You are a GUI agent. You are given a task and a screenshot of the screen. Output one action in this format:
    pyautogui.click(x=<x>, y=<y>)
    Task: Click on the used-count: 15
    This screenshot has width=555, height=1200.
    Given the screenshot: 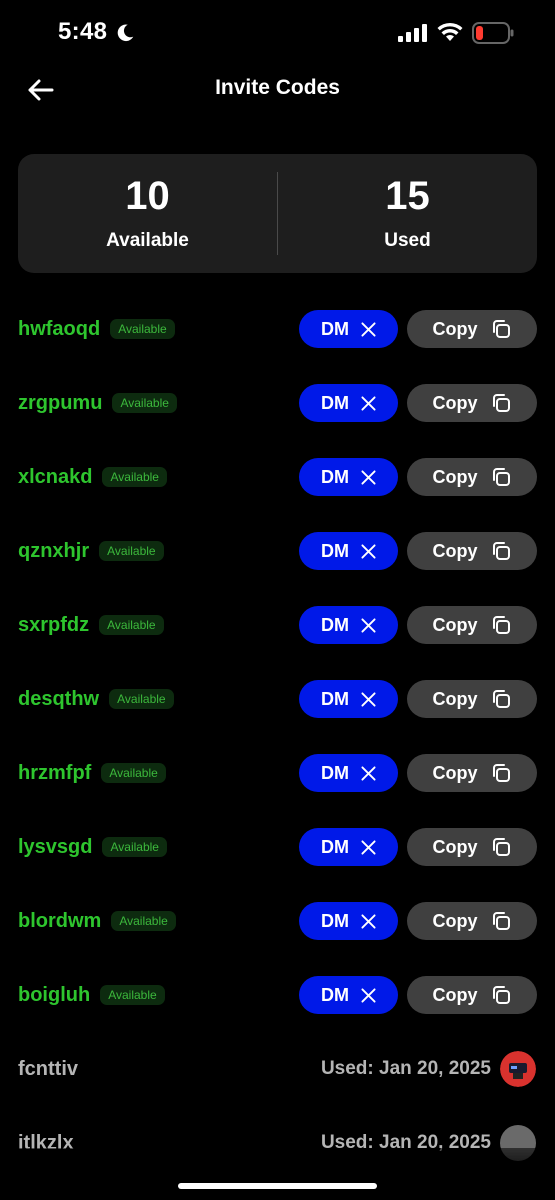 What is the action you would take?
    pyautogui.click(x=407, y=196)
    